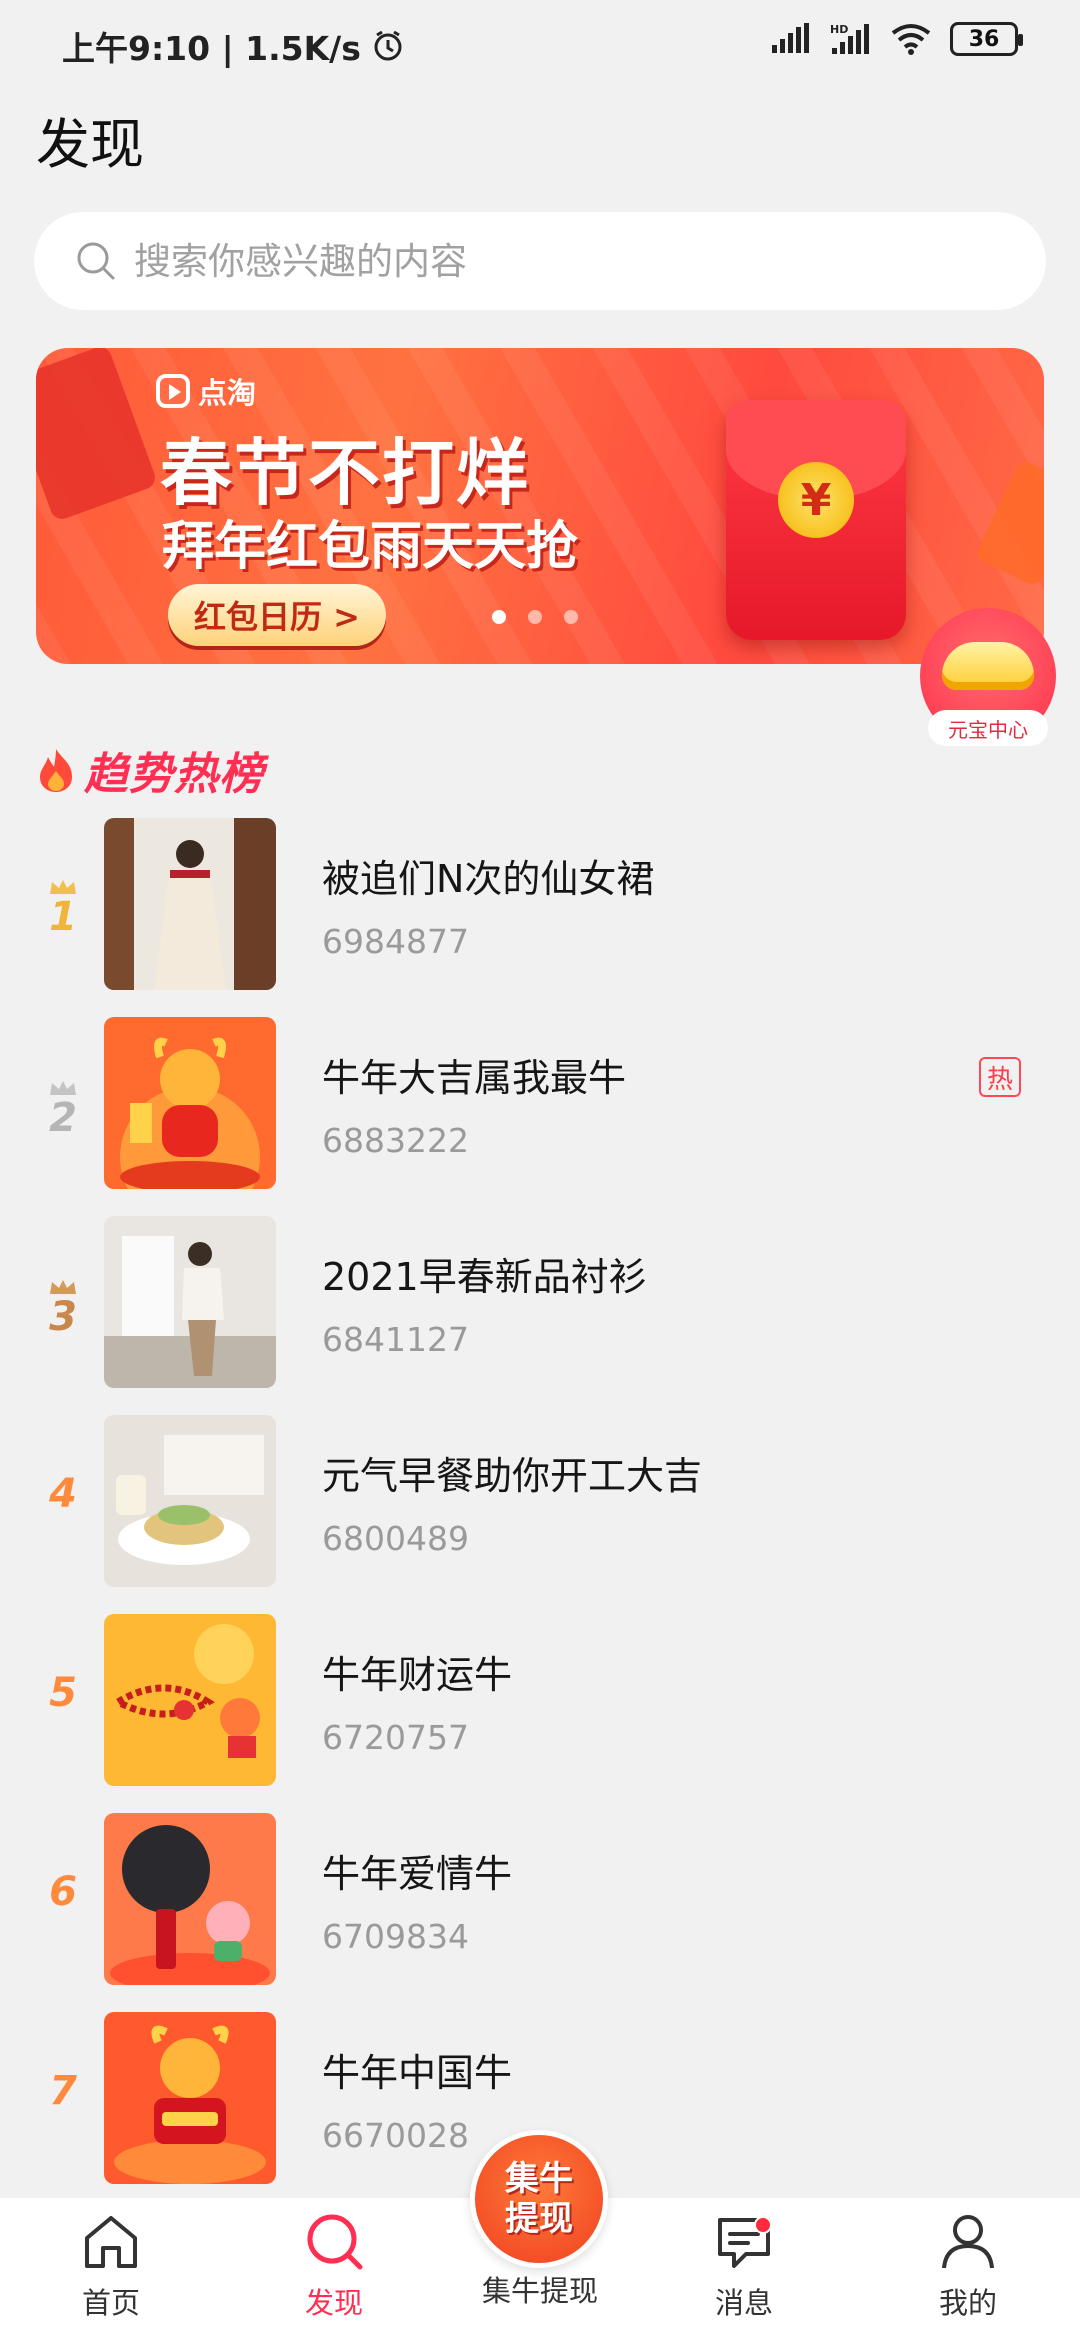  I want to click on flame-icon, so click(56, 770).